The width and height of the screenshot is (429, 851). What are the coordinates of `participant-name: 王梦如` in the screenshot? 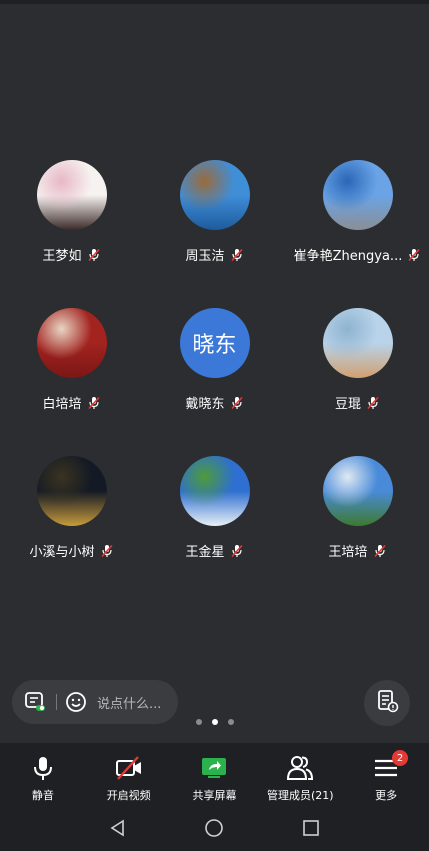 It's located at (62, 256).